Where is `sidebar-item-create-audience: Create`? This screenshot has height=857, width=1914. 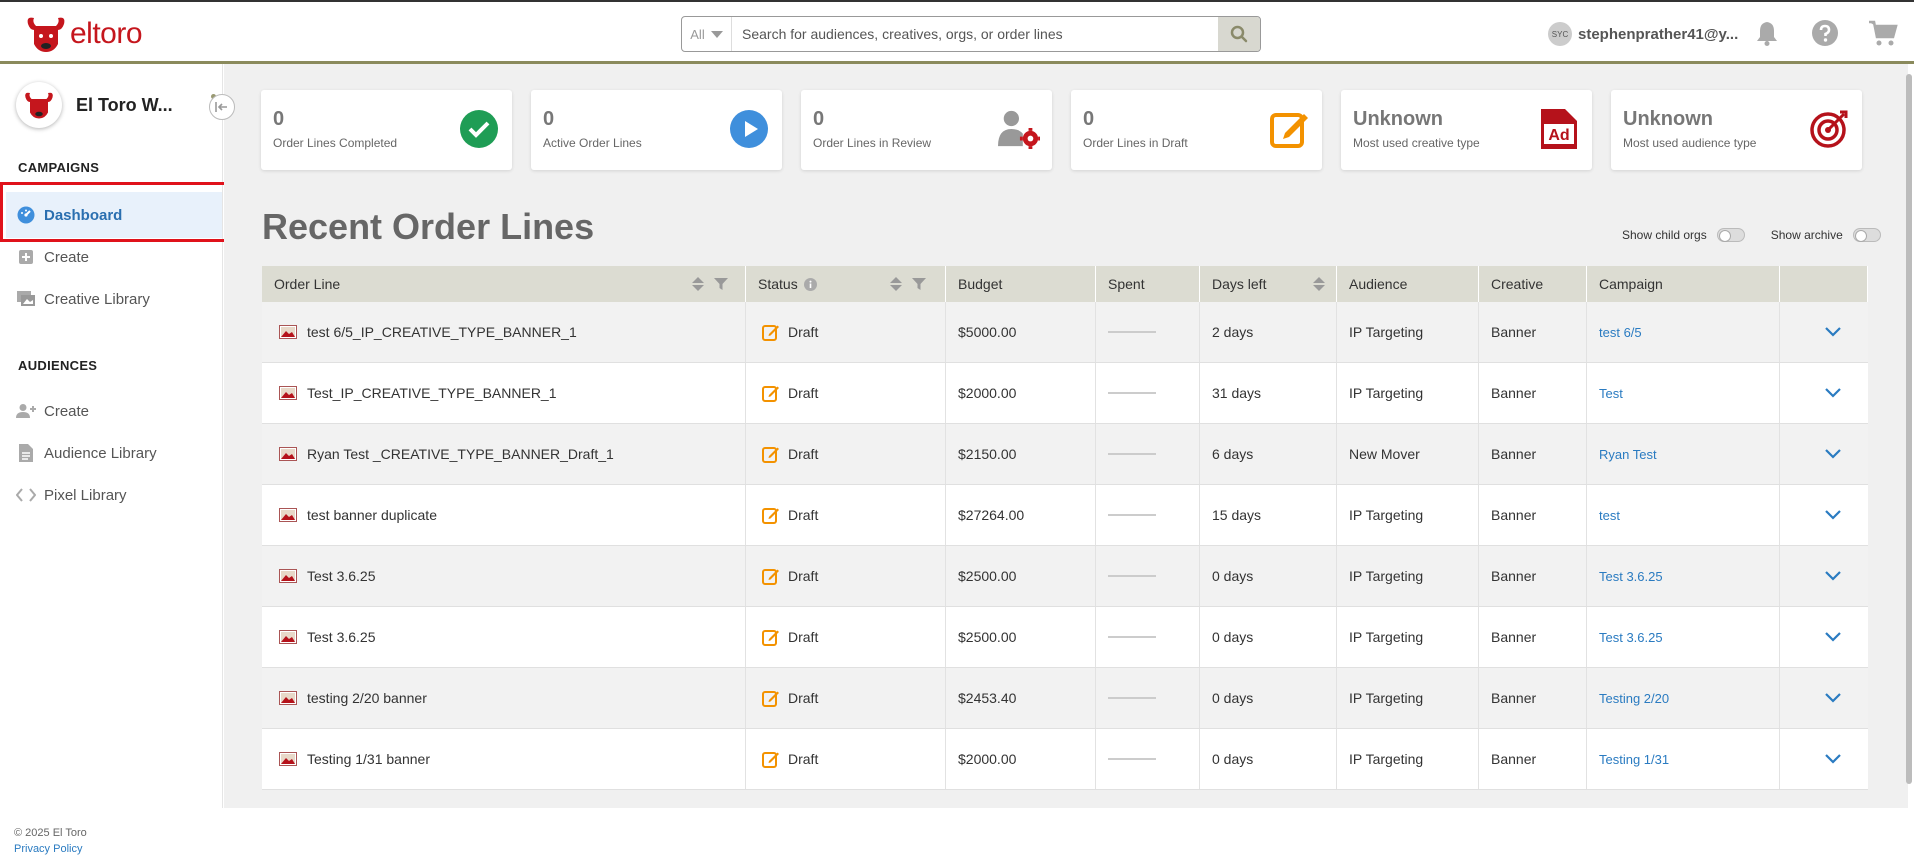 sidebar-item-create-audience: Create is located at coordinates (114, 411).